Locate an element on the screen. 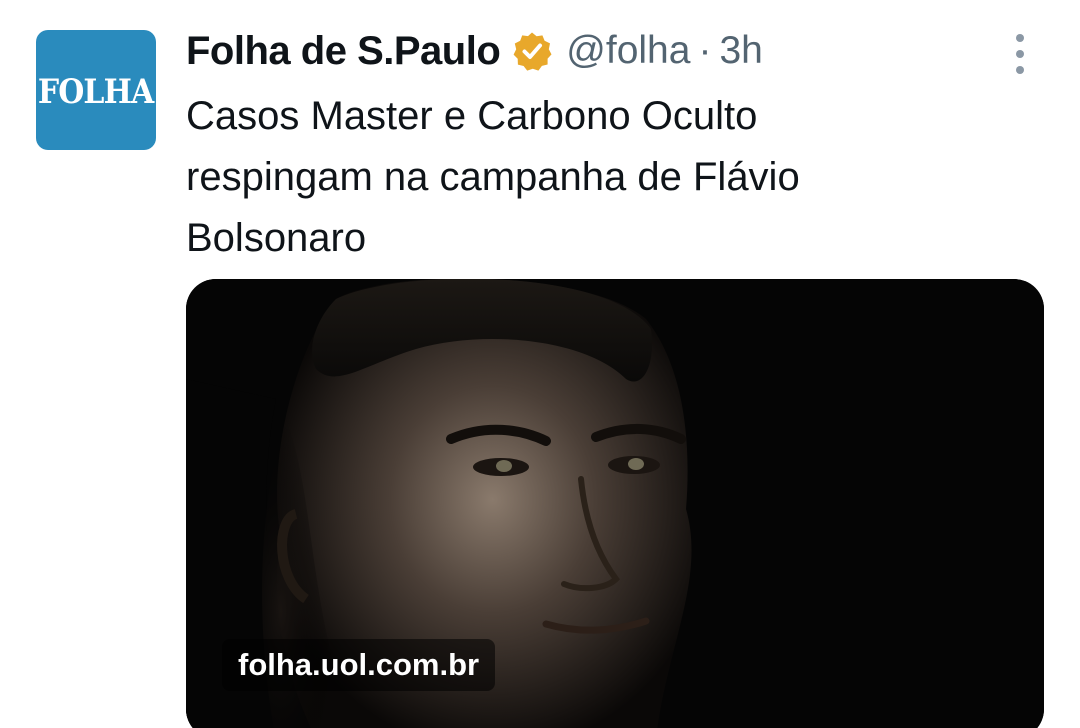 This screenshot has height=728, width=1080. timestamp: 3h is located at coordinates (740, 51).